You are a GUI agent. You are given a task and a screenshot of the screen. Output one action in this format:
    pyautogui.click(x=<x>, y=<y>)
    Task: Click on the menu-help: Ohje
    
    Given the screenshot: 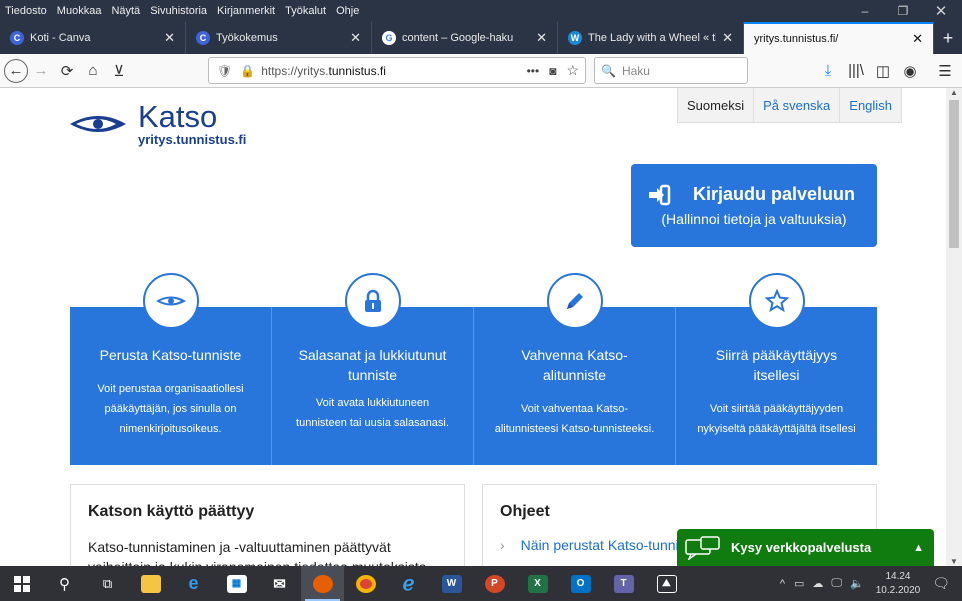 What is the action you would take?
    pyautogui.click(x=347, y=11)
    